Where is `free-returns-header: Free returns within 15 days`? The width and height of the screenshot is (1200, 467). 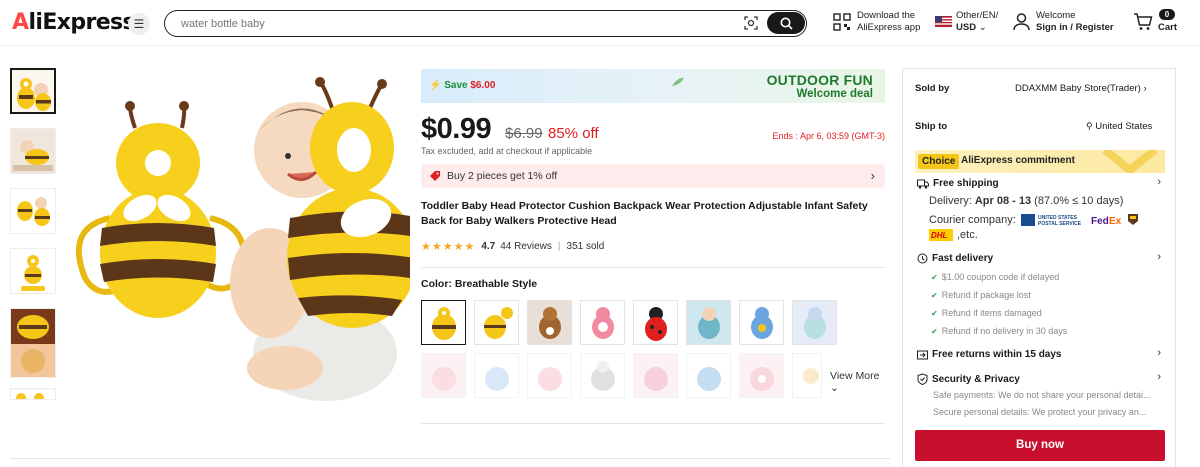
free-returns-header: Free returns within 15 days is located at coordinates (989, 354).